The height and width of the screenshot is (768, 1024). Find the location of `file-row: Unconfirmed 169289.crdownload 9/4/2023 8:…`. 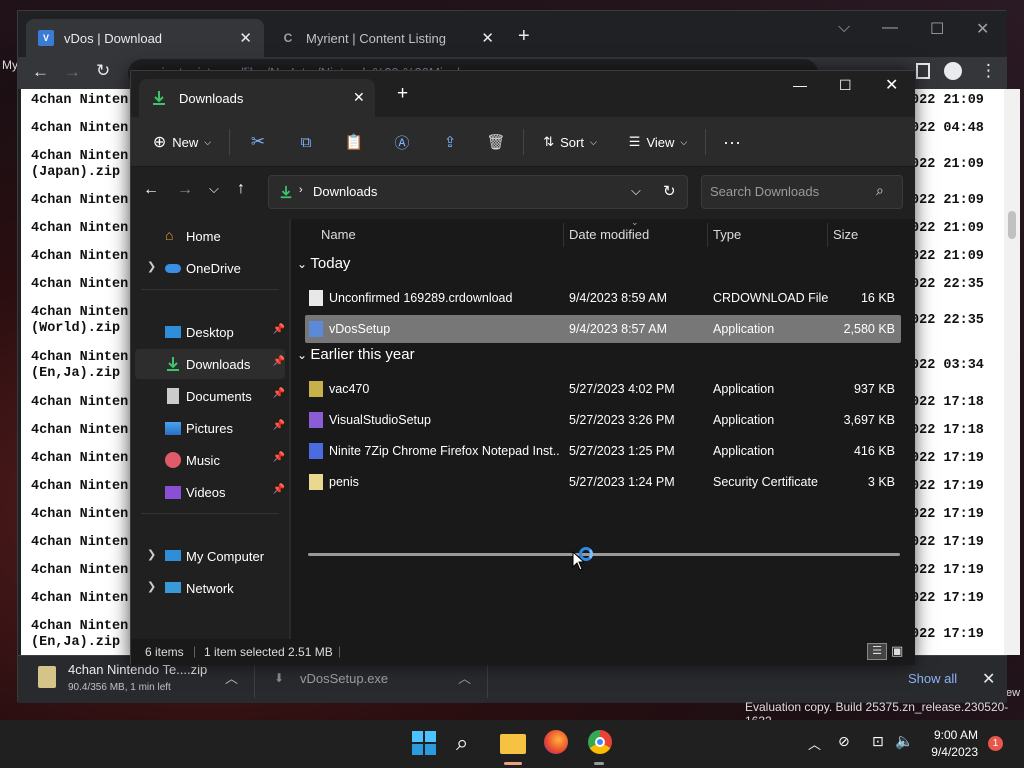

file-row: Unconfirmed 169289.crdownload 9/4/2023 8:… is located at coordinates (603, 298).